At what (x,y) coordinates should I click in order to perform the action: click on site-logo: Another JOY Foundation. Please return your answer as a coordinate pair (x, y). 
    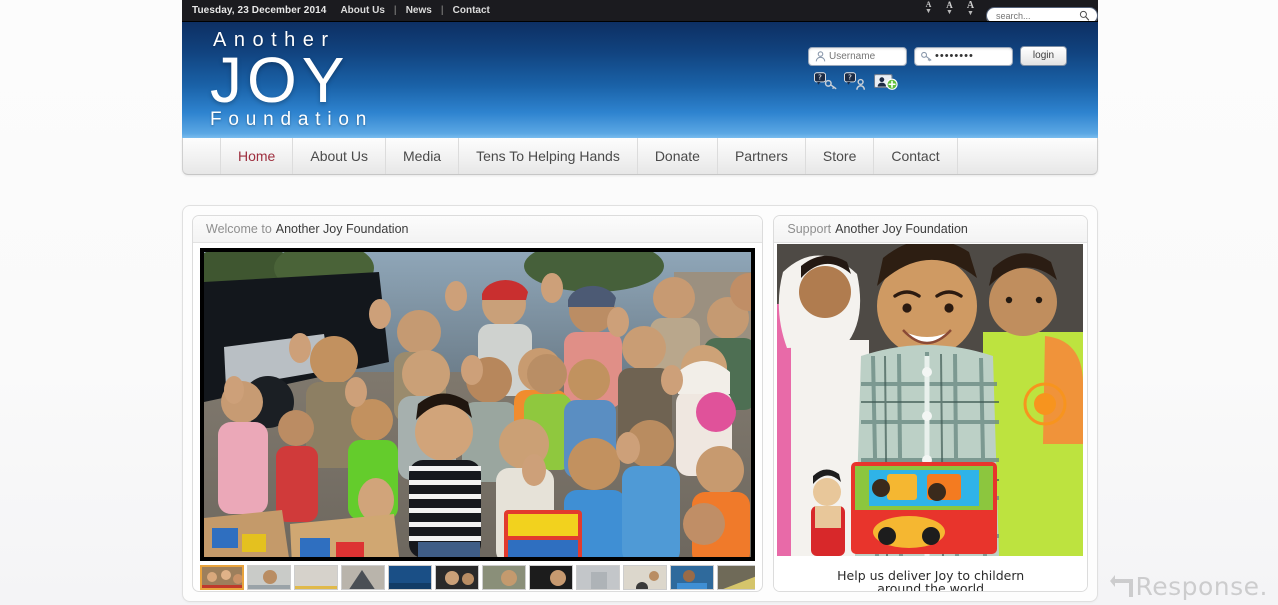
    Looking at the image, I should click on (291, 79).